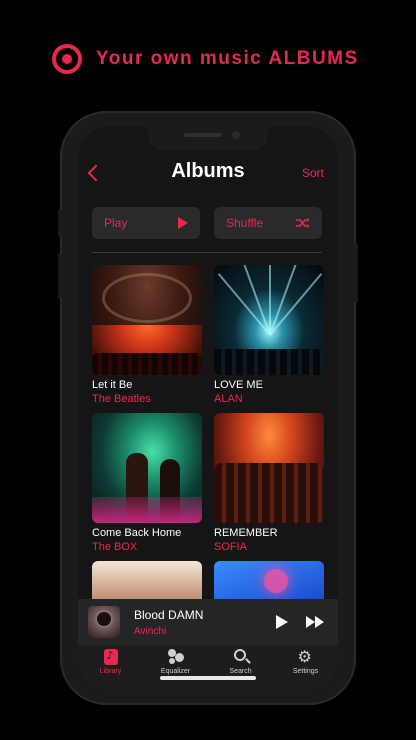 This screenshot has height=740, width=416. I want to click on album-card: LOVE ME ALAN, so click(269, 335).